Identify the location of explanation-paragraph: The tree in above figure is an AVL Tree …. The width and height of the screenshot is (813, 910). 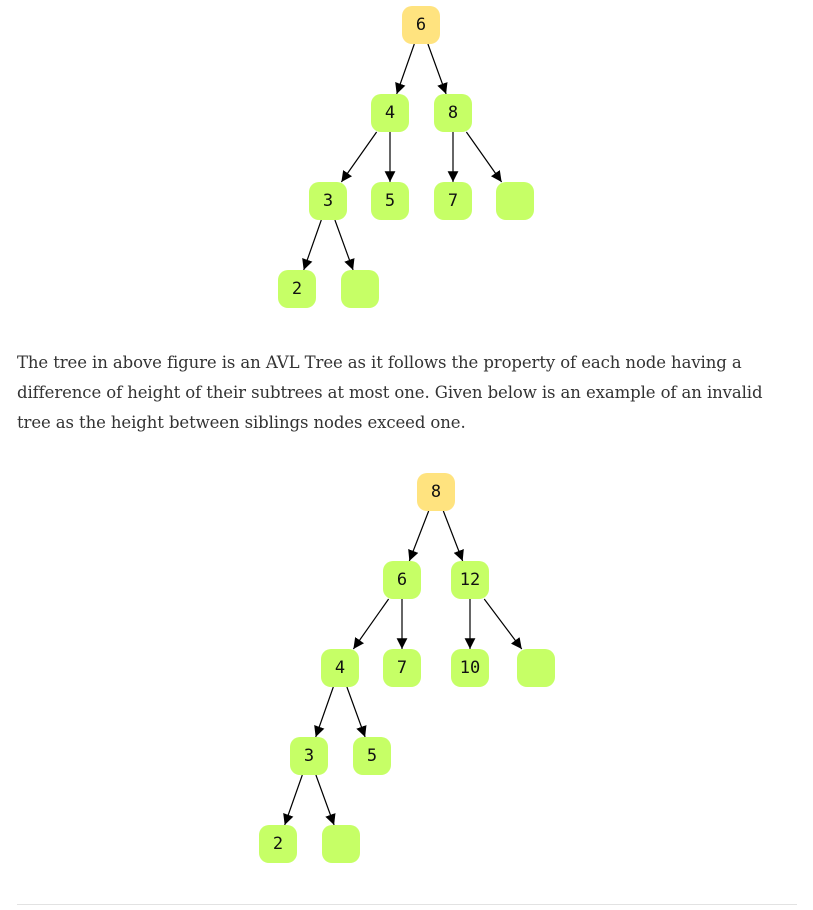
(390, 392).